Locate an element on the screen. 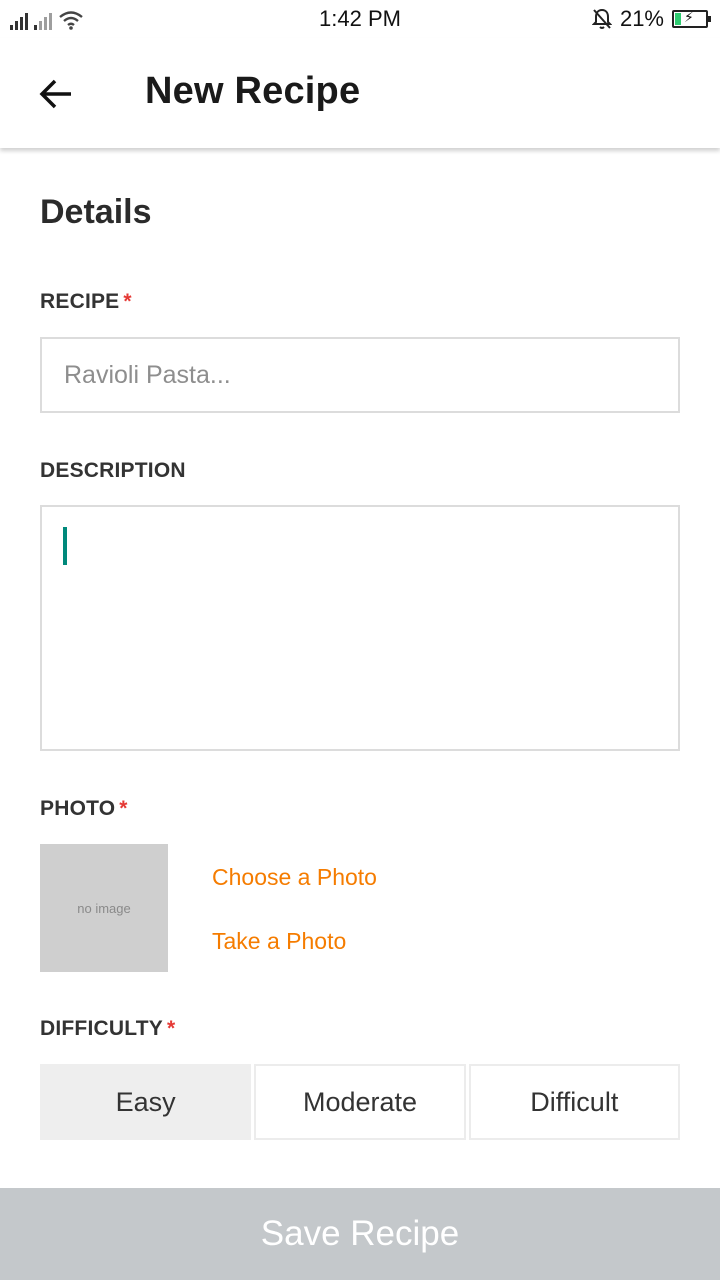  save-recipe-button: Save Recipe is located at coordinates (360, 1234).